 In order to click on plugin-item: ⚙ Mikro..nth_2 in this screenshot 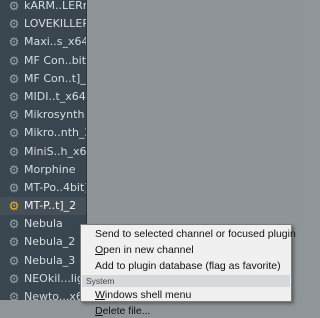, I will do `click(43, 133)`.